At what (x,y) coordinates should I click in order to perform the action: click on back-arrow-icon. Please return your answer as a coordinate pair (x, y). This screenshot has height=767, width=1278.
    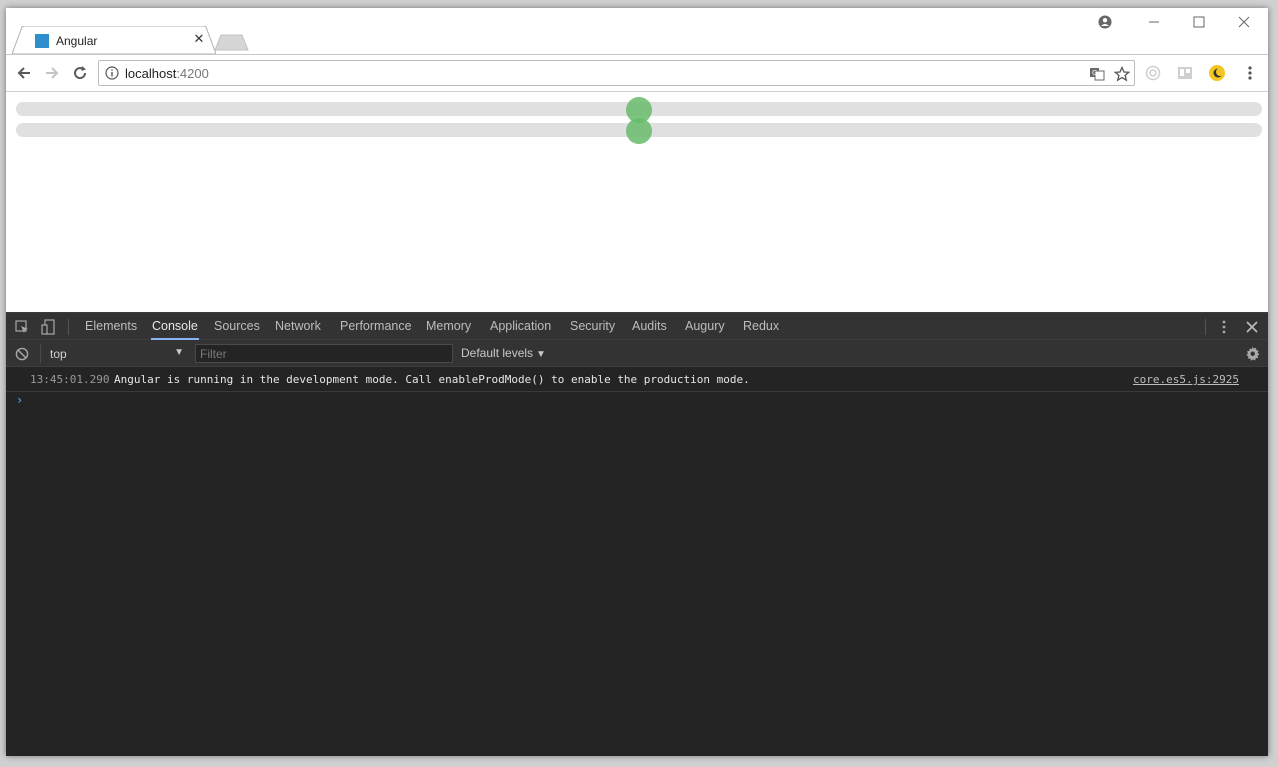
    Looking at the image, I should click on (24, 73).